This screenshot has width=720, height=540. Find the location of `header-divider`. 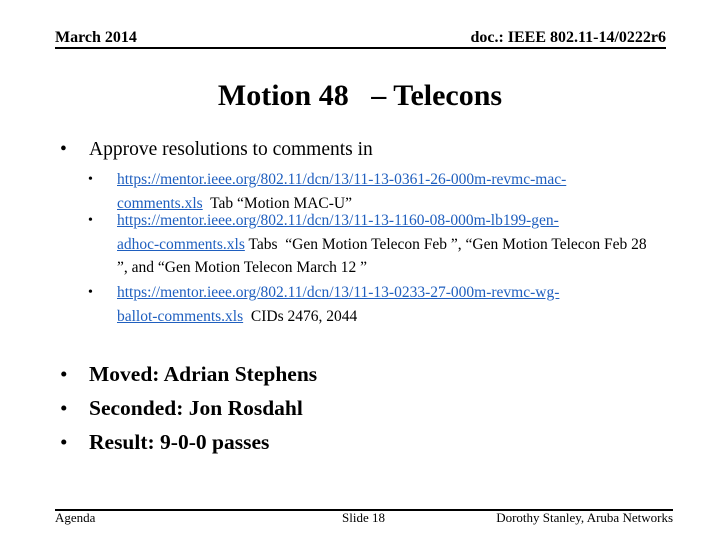

header-divider is located at coordinates (360, 48).